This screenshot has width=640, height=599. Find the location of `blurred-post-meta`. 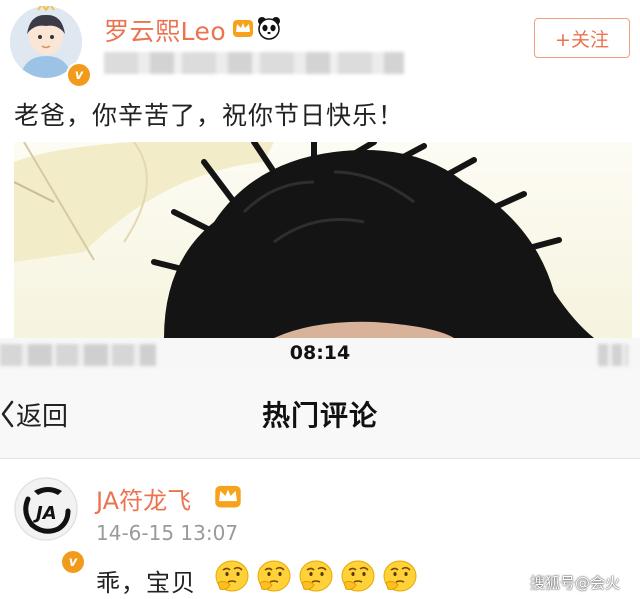

blurred-post-meta is located at coordinates (254, 63).